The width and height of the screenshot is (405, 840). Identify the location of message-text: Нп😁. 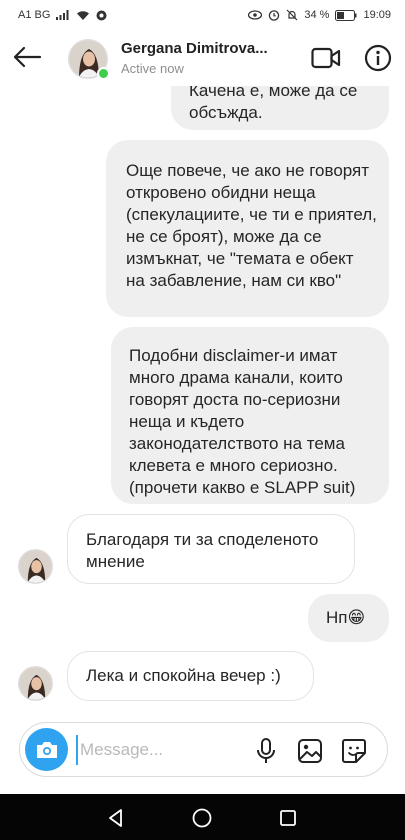
(346, 617).